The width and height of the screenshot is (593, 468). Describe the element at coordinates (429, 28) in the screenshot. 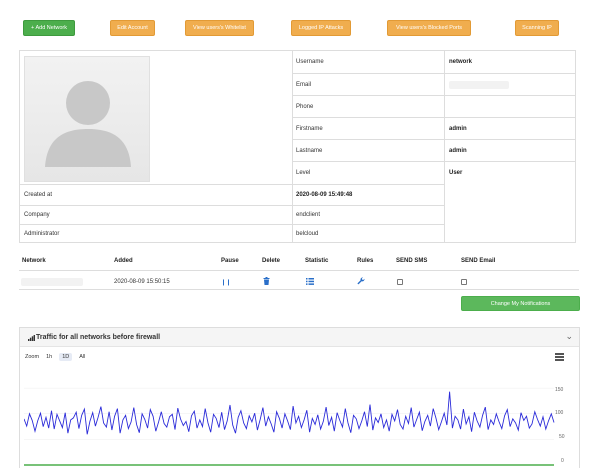

I see `blocked-ports-button: View users's Blocked Ports` at that location.